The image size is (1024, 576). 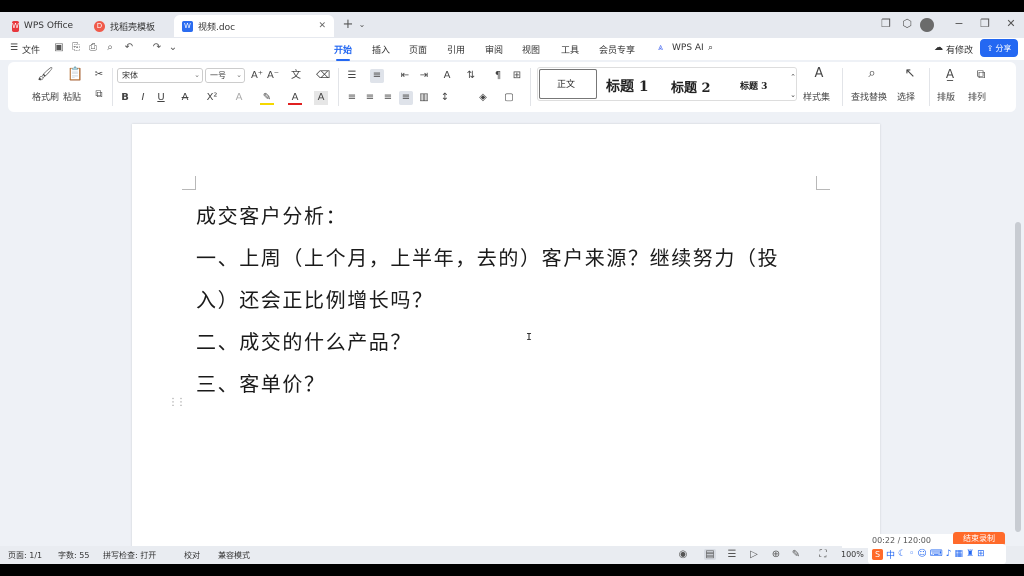 What do you see at coordinates (261, 382) in the screenshot?
I see `doc-paragraph: 三、客单价？` at bounding box center [261, 382].